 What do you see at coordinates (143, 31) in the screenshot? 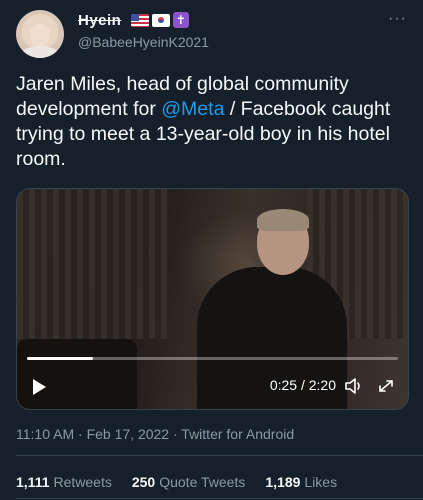
I see `user-block: Hyein ✝ @BabeeHyeinK2021` at bounding box center [143, 31].